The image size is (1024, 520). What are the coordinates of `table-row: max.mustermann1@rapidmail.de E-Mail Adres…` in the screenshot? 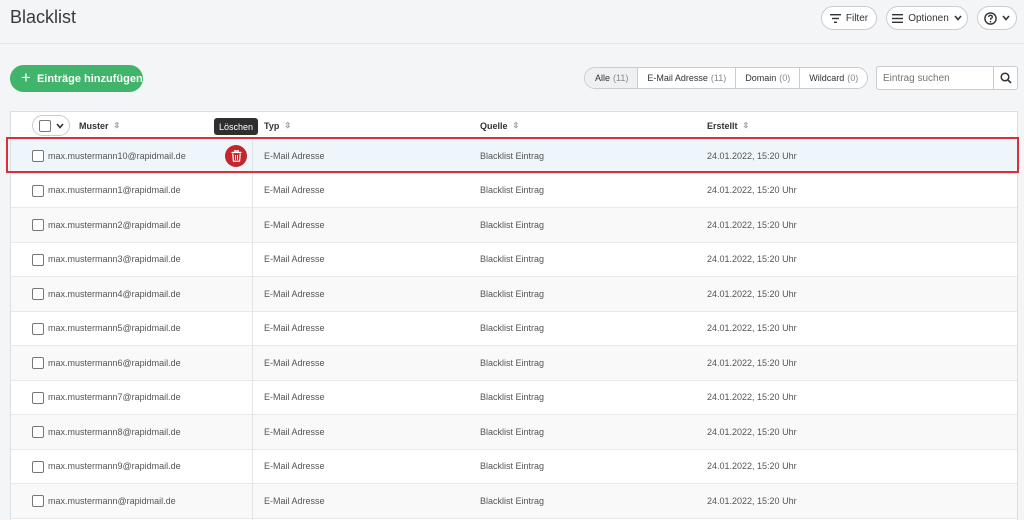 It's located at (514, 191).